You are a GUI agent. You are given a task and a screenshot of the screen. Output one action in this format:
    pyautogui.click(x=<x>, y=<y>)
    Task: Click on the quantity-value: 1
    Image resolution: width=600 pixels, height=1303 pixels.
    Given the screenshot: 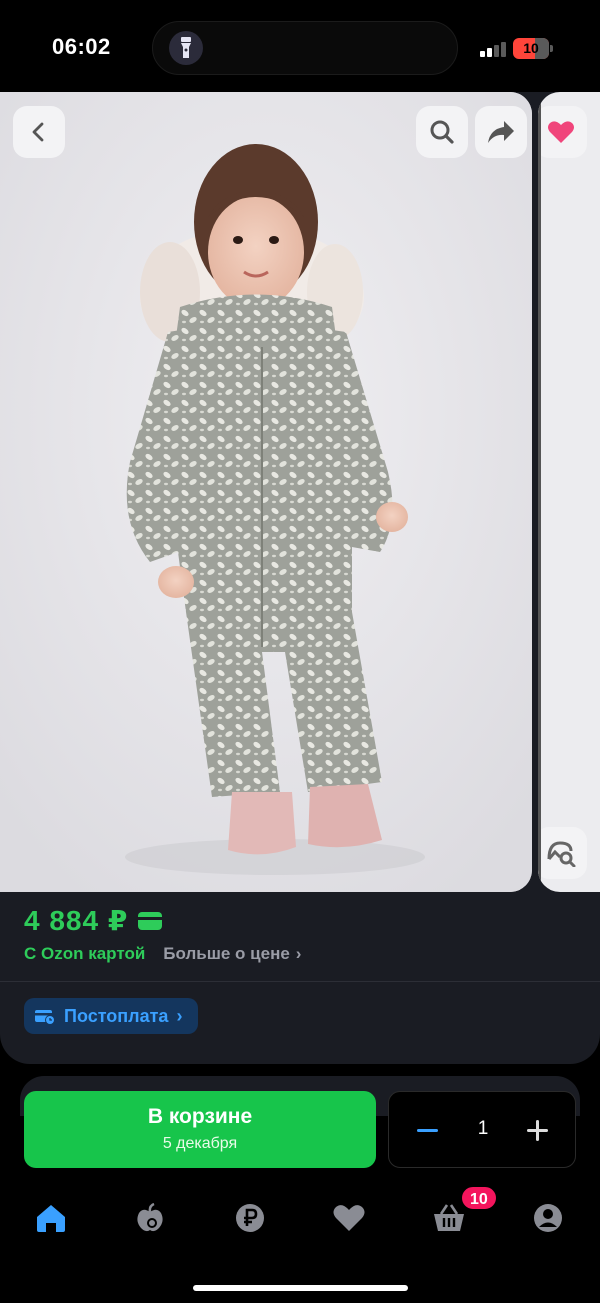 What is the action you would take?
    pyautogui.click(x=483, y=1128)
    